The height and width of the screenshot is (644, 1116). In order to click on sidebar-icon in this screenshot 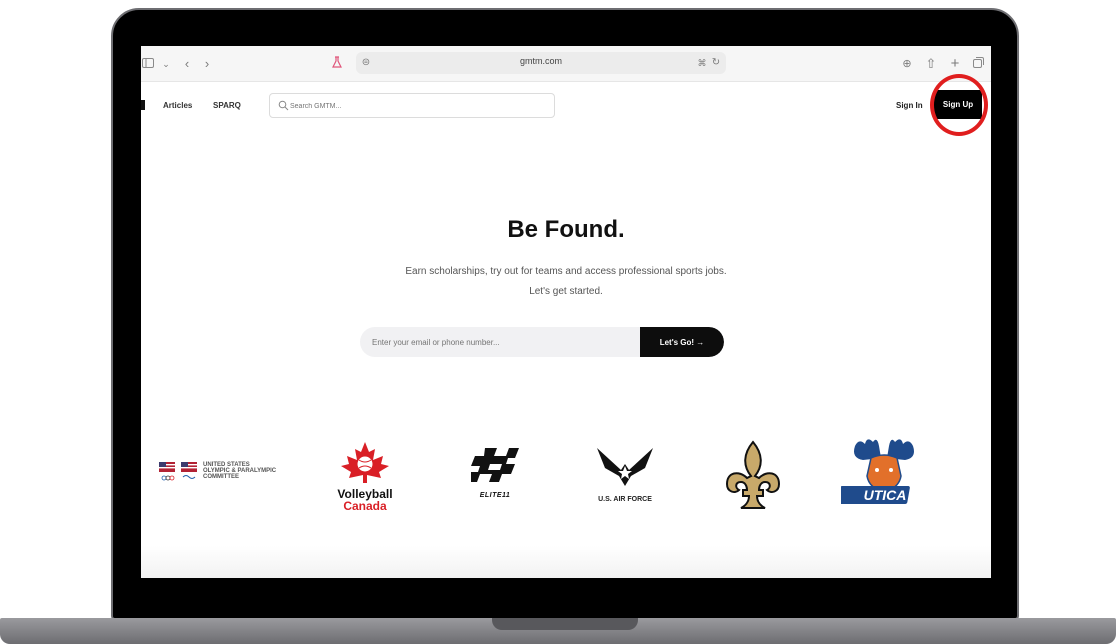, I will do `click(148, 64)`.